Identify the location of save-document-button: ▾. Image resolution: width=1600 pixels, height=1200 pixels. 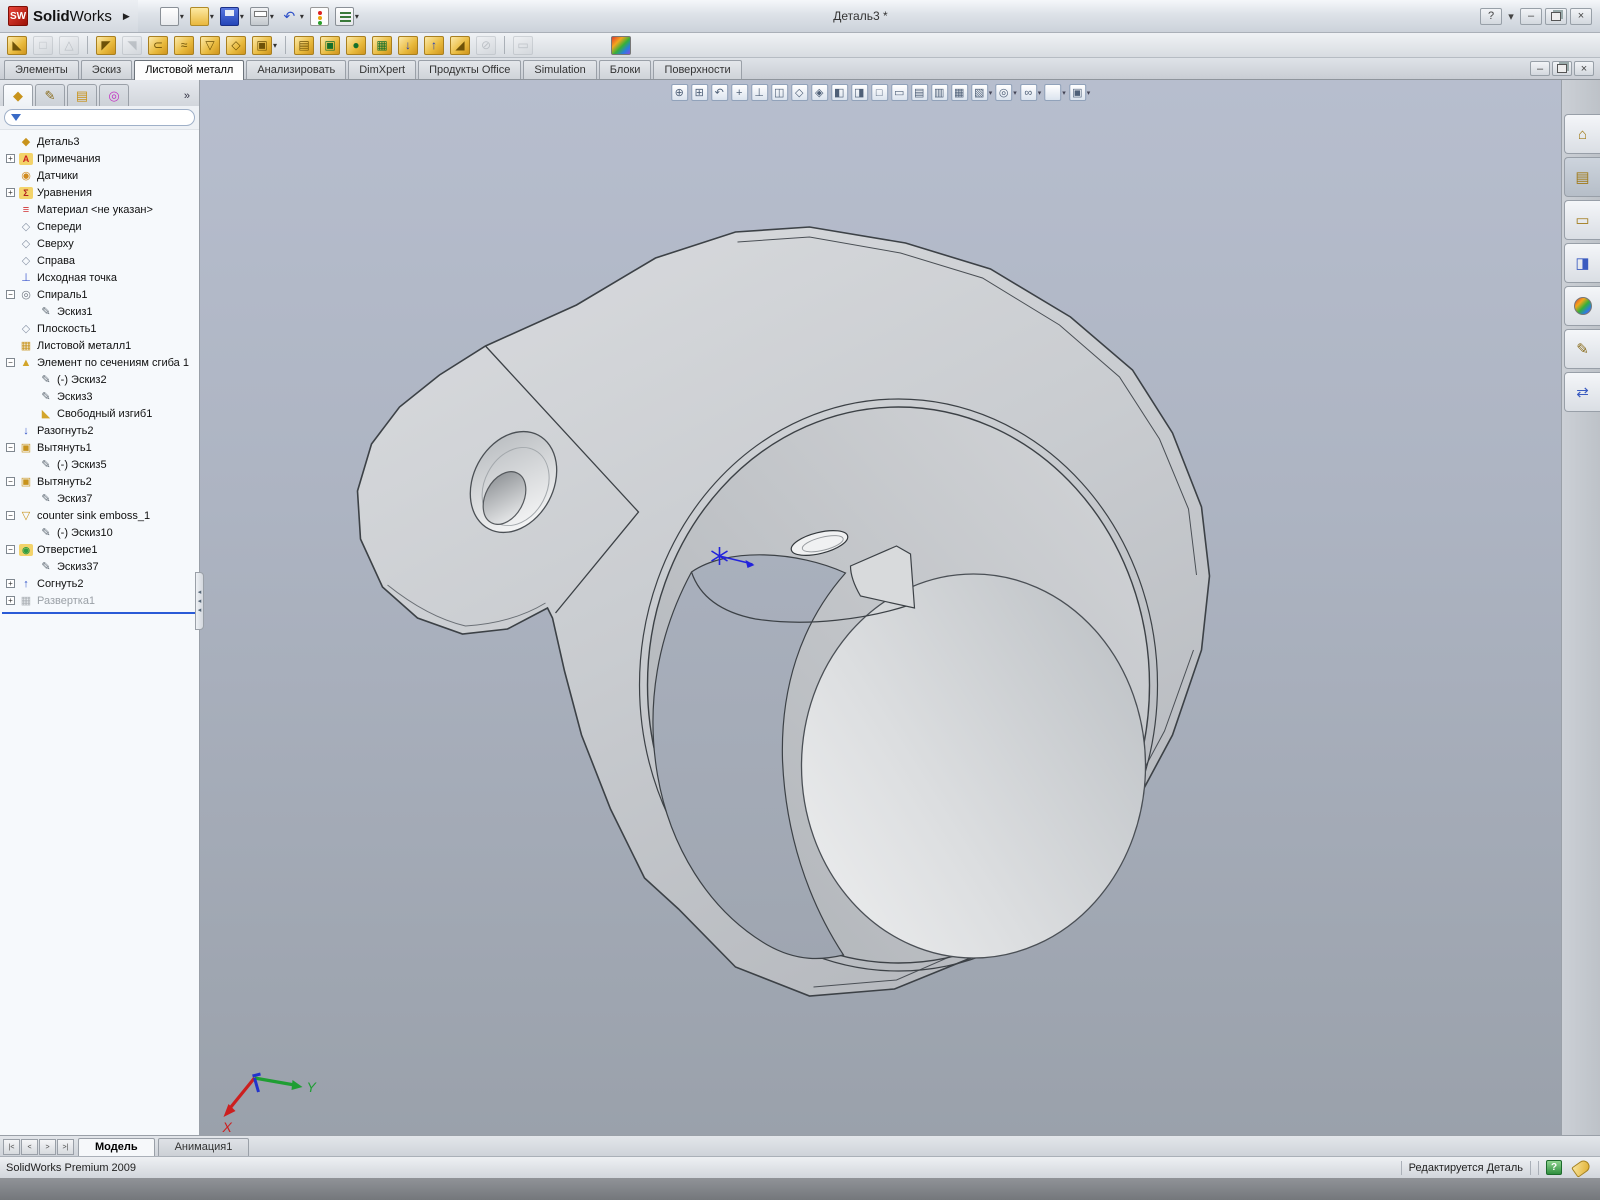
(232, 16).